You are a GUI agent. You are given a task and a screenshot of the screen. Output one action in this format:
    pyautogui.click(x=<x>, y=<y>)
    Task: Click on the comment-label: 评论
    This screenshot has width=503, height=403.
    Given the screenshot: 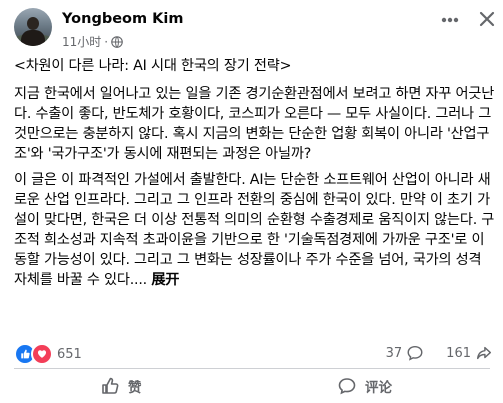 What is the action you would take?
    pyautogui.click(x=378, y=388)
    